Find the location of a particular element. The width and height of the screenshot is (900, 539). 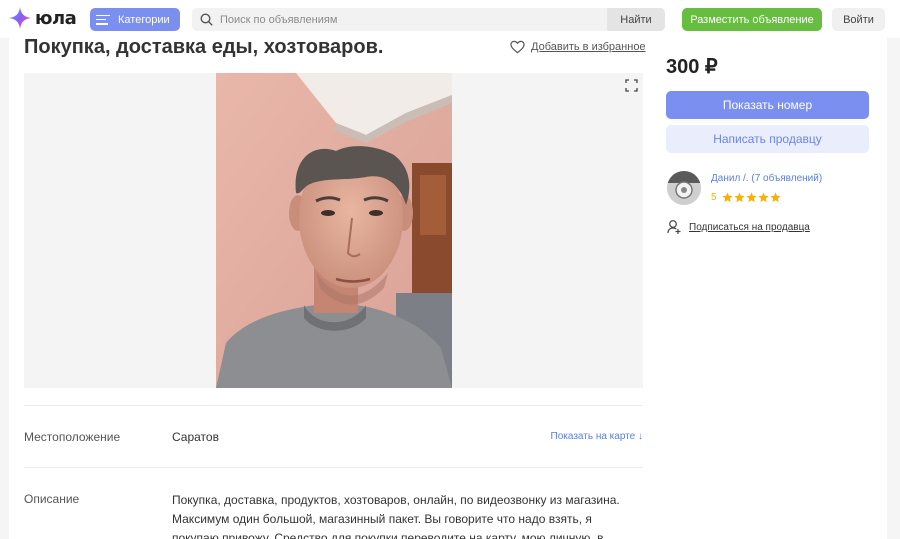

description-label: Описание is located at coordinates (52, 499).